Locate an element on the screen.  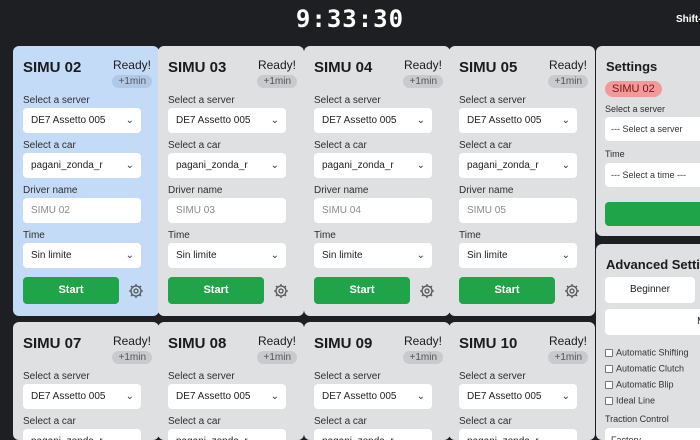
card-title: SIMU 08 is located at coordinates (197, 343).